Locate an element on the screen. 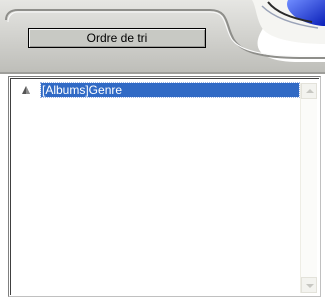 The image size is (325, 302). ascending-triangle-icon is located at coordinates (26, 90).